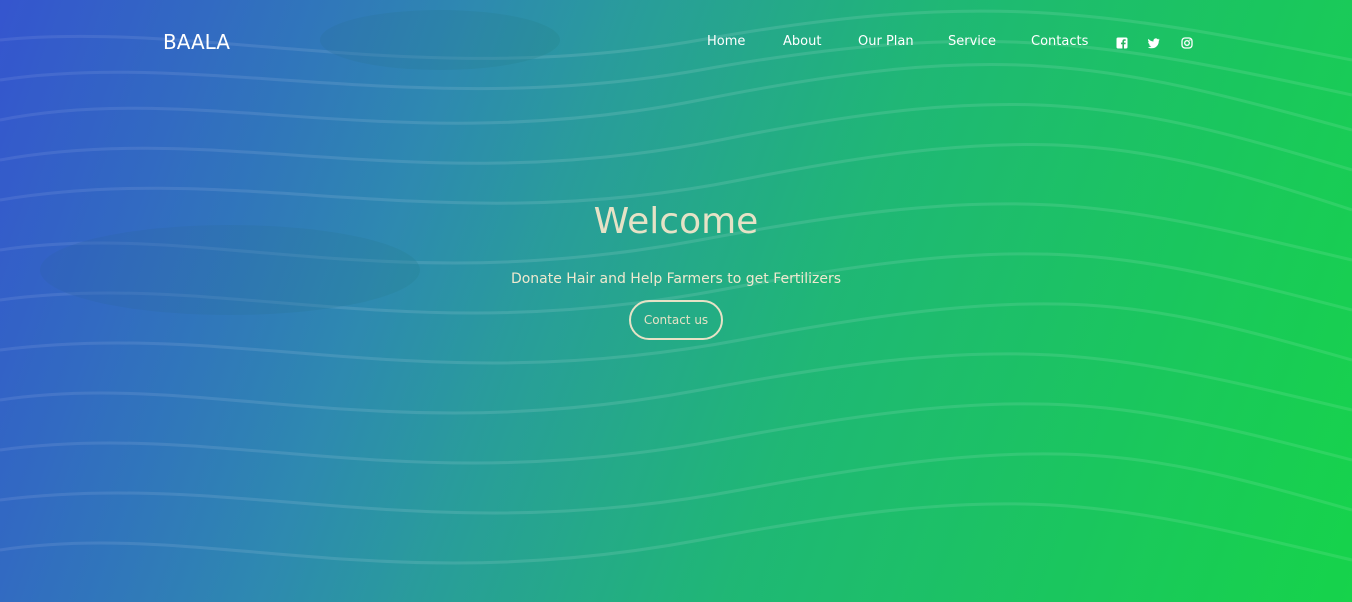  I want to click on instagram-icon, so click(1187, 43).